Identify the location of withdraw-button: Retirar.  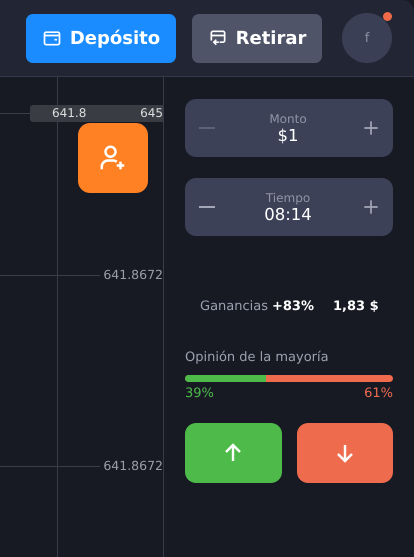
(257, 38).